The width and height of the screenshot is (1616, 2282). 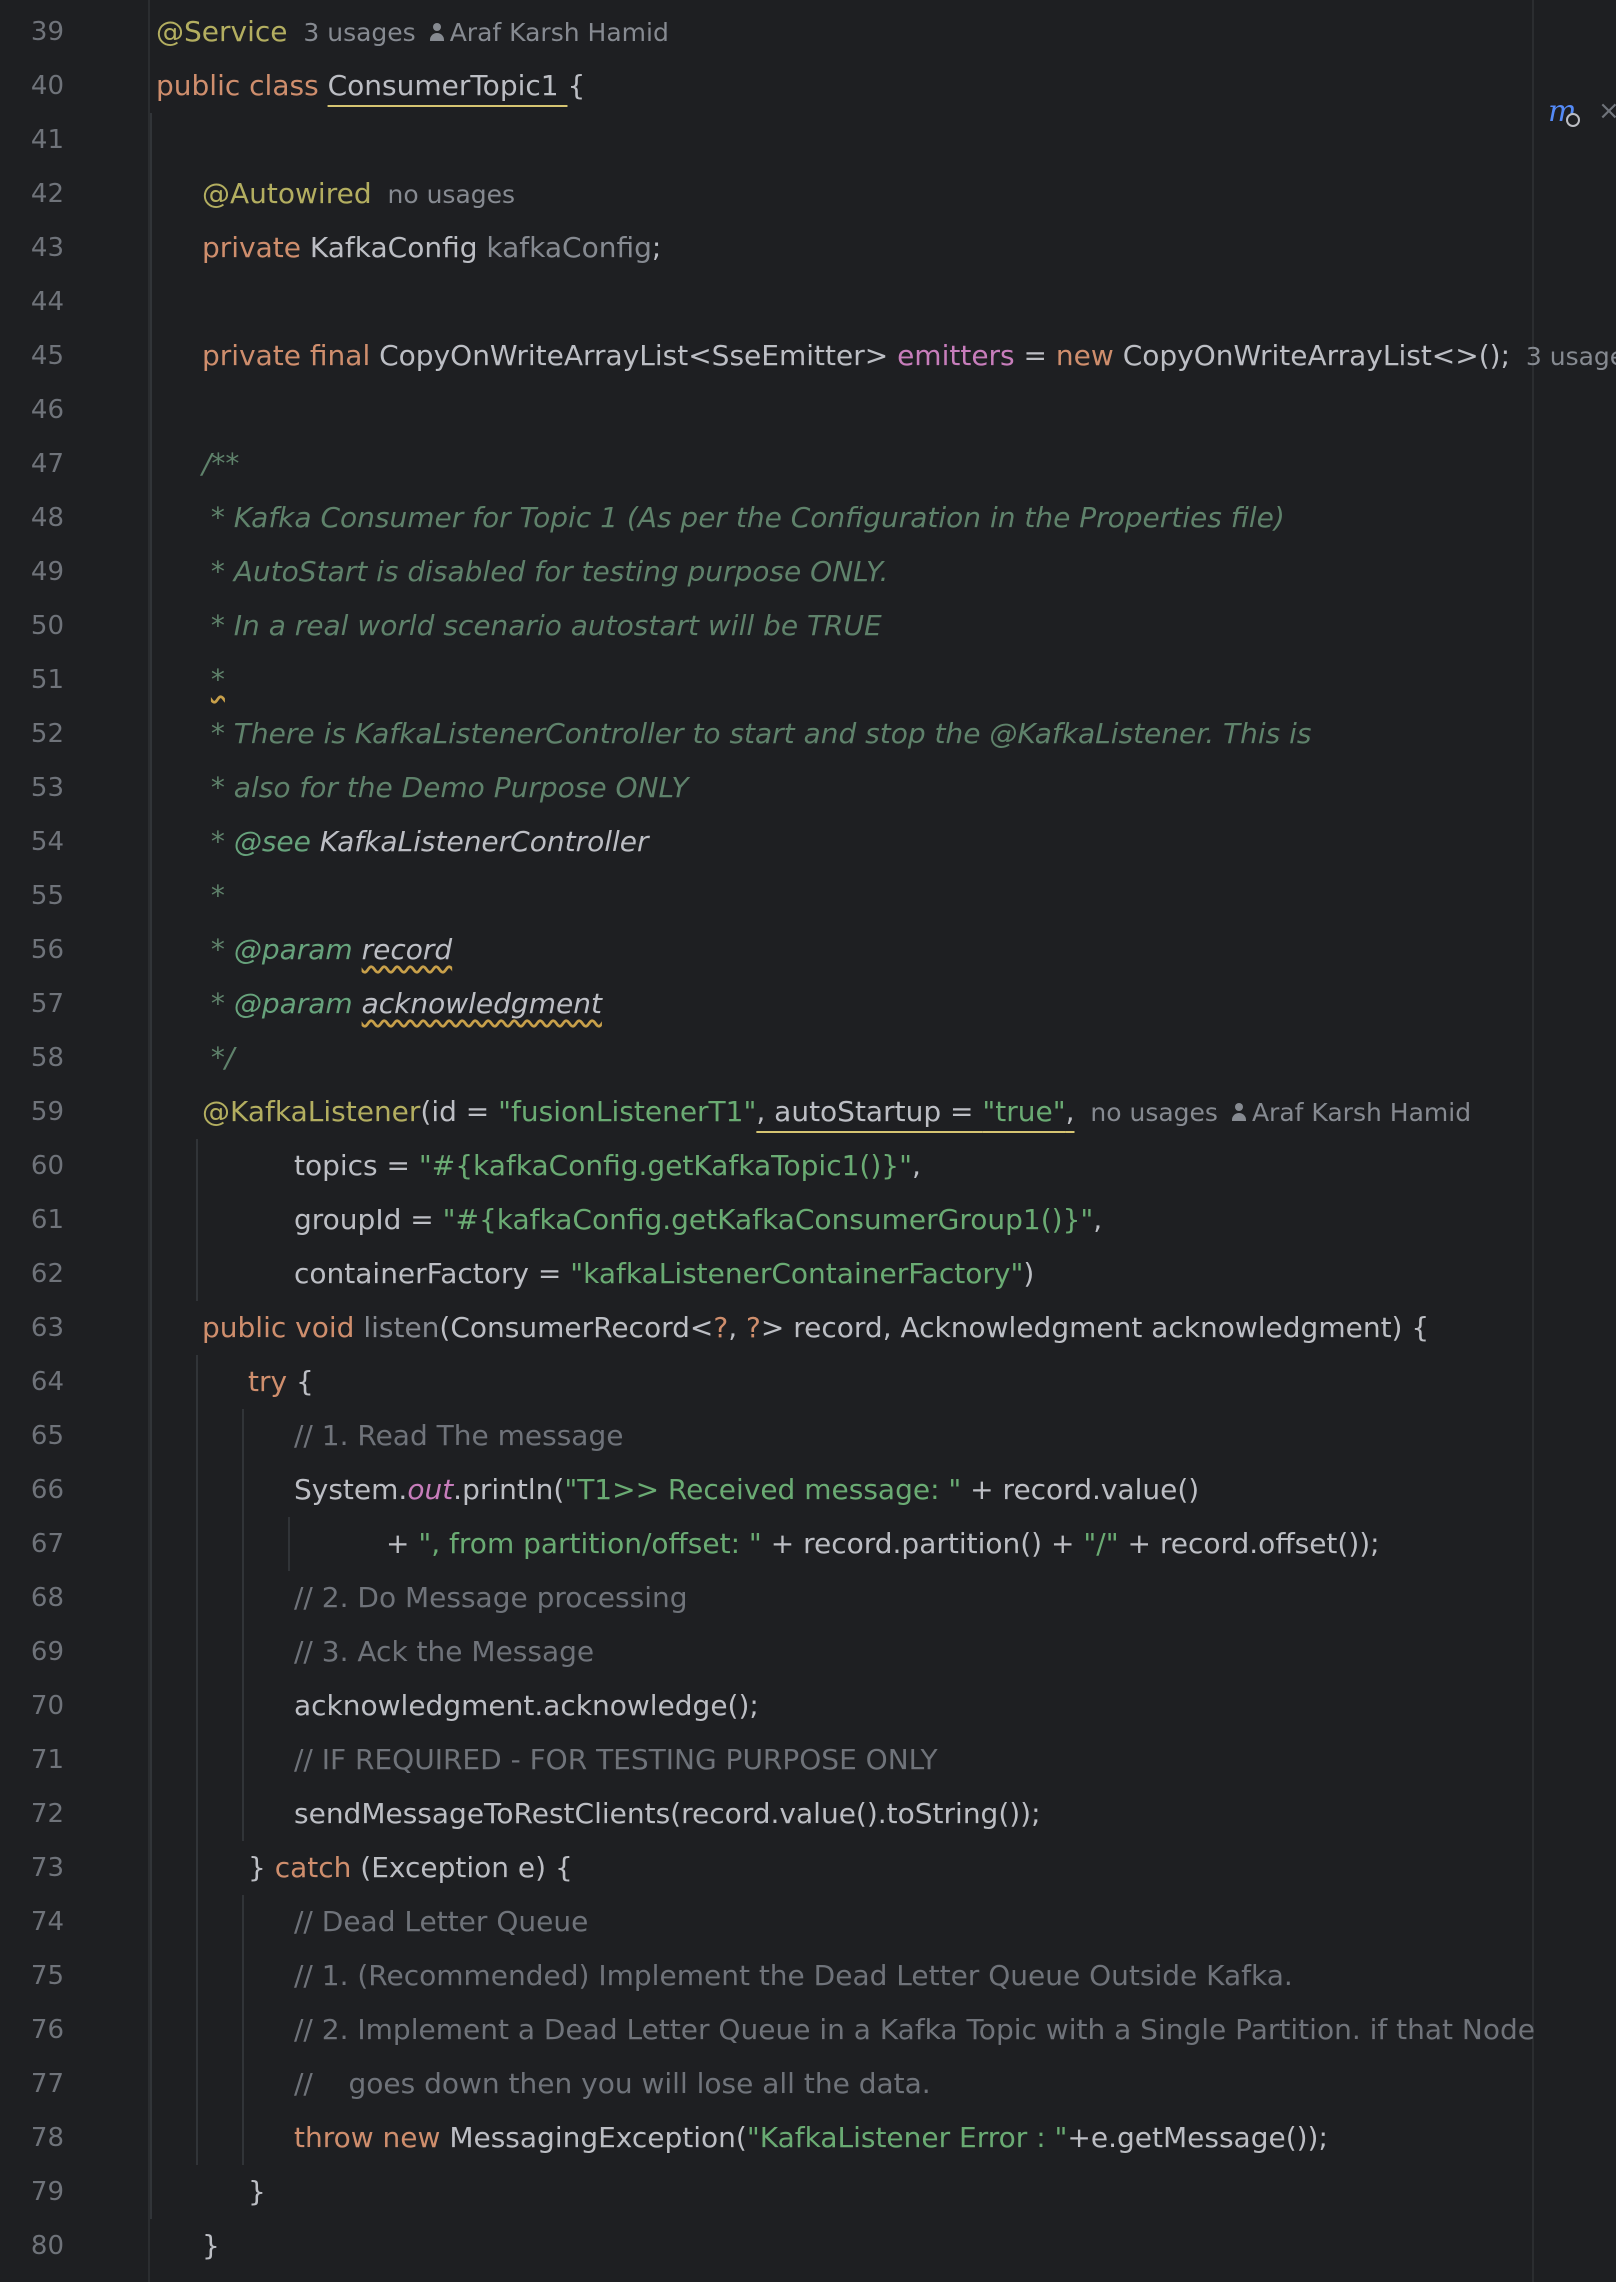 What do you see at coordinates (213, 680) in the screenshot?
I see `line-code: *` at bounding box center [213, 680].